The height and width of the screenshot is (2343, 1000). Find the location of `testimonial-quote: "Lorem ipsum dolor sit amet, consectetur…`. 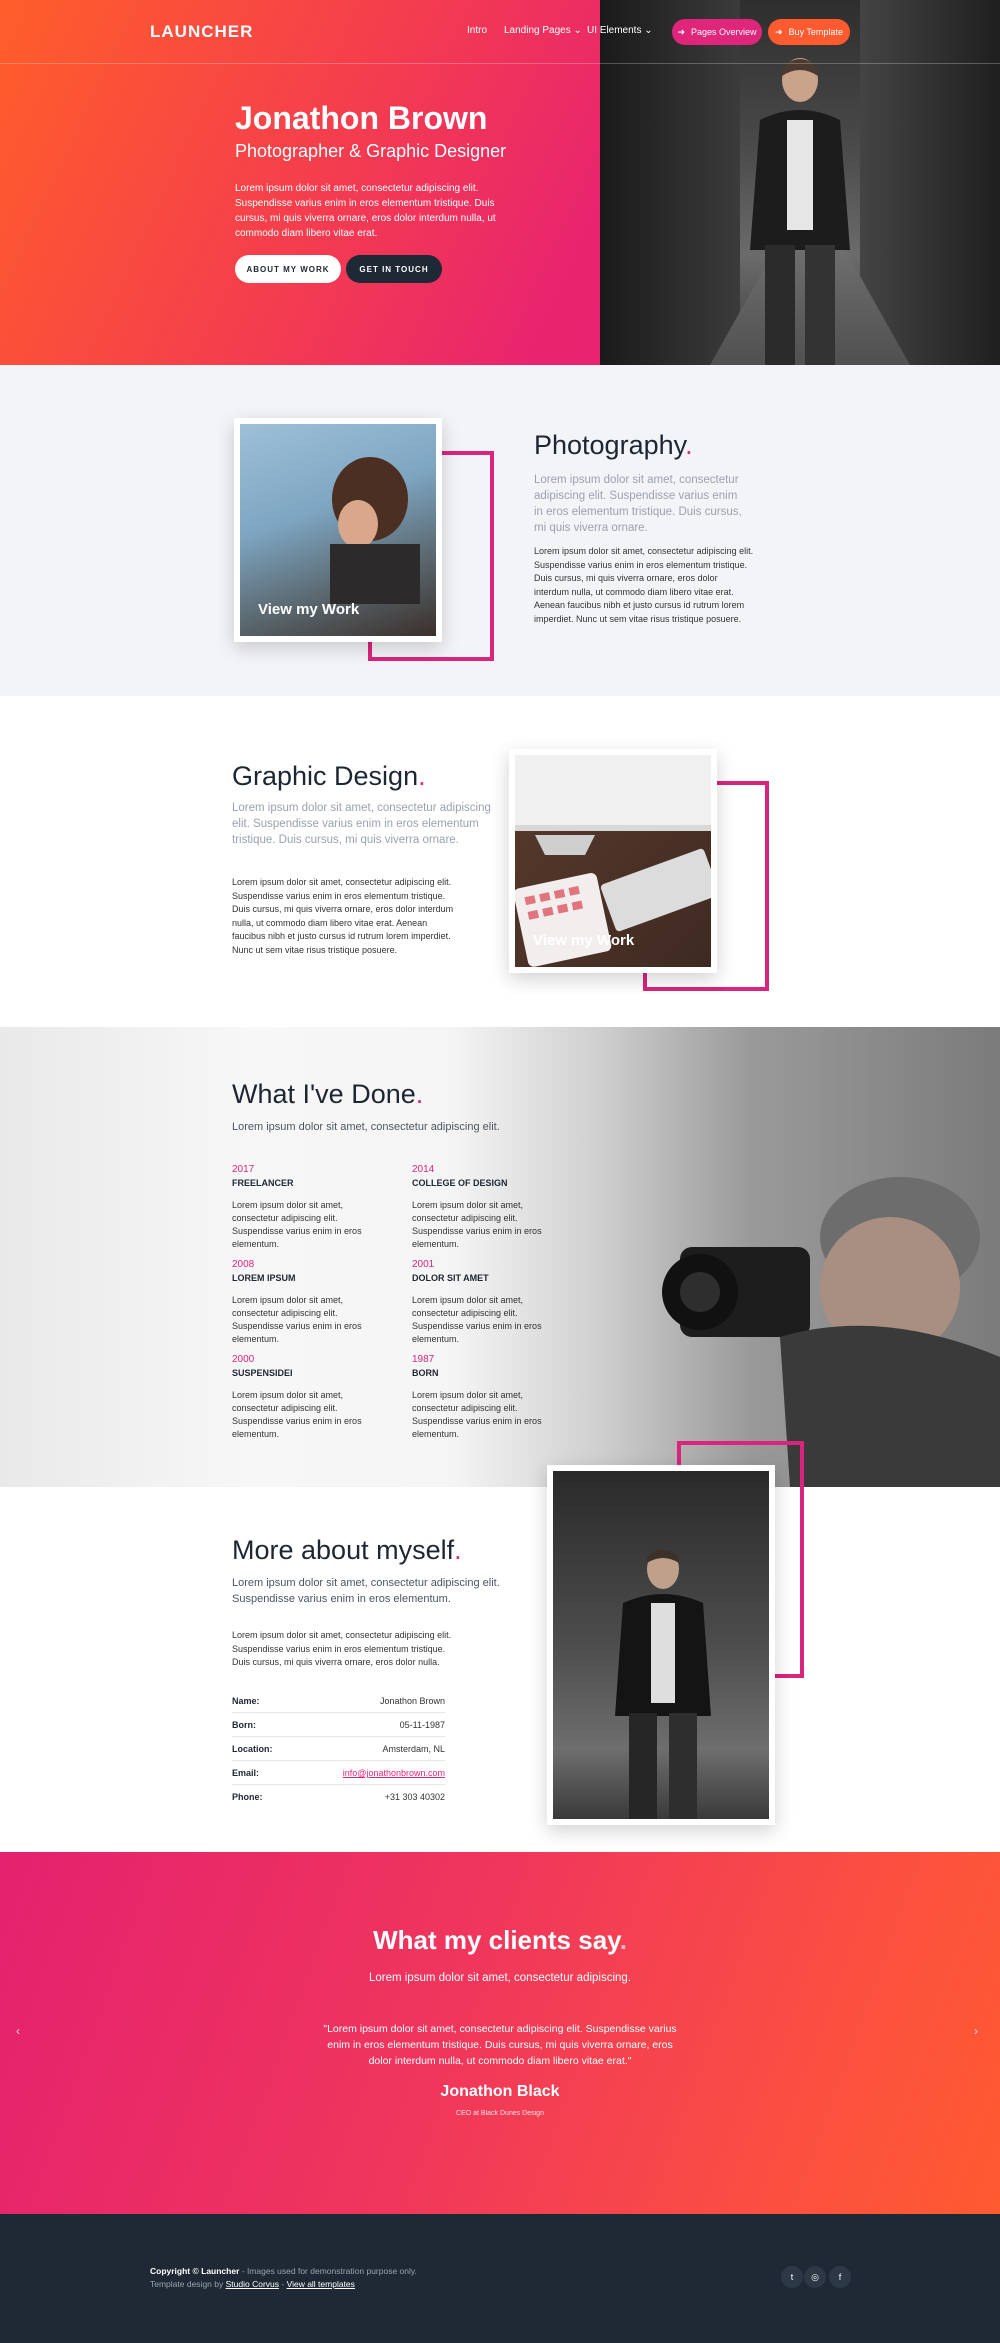

testimonial-quote: "Lorem ipsum dolor sit amet, consectetur… is located at coordinates (500, 2045).